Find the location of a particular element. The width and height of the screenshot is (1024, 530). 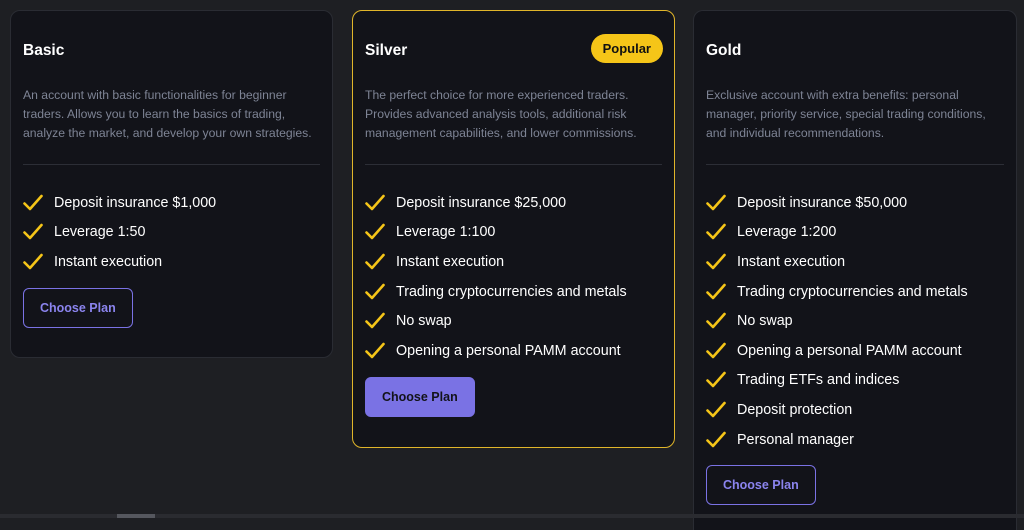

feature-item: Deposit insurance $25,000 is located at coordinates (496, 203).